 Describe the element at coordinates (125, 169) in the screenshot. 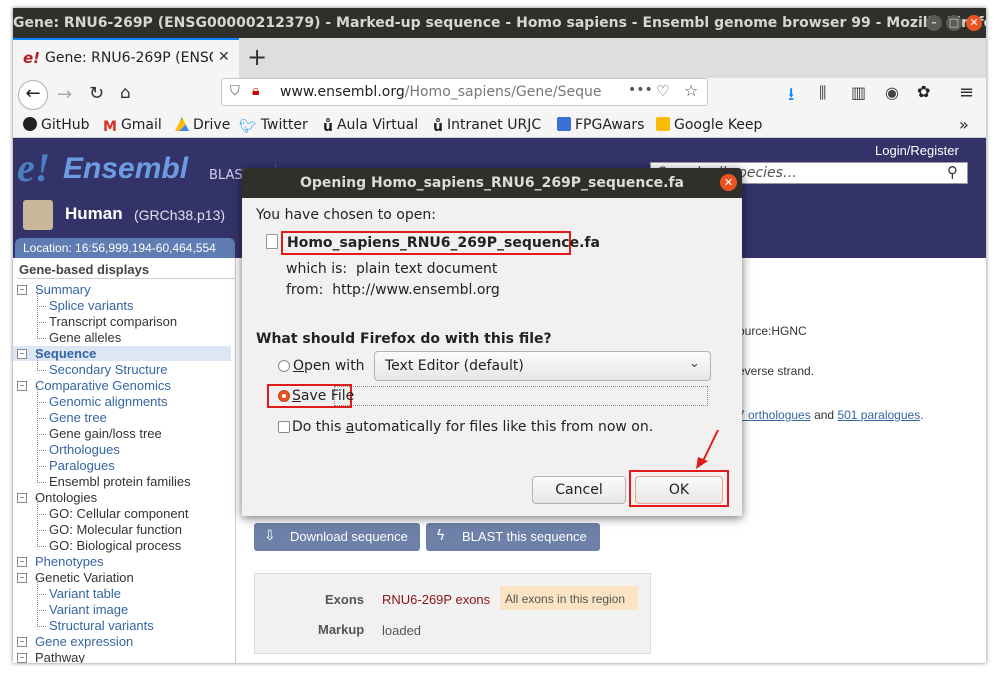

I see `ensembl-logo-text: Ensembl` at that location.